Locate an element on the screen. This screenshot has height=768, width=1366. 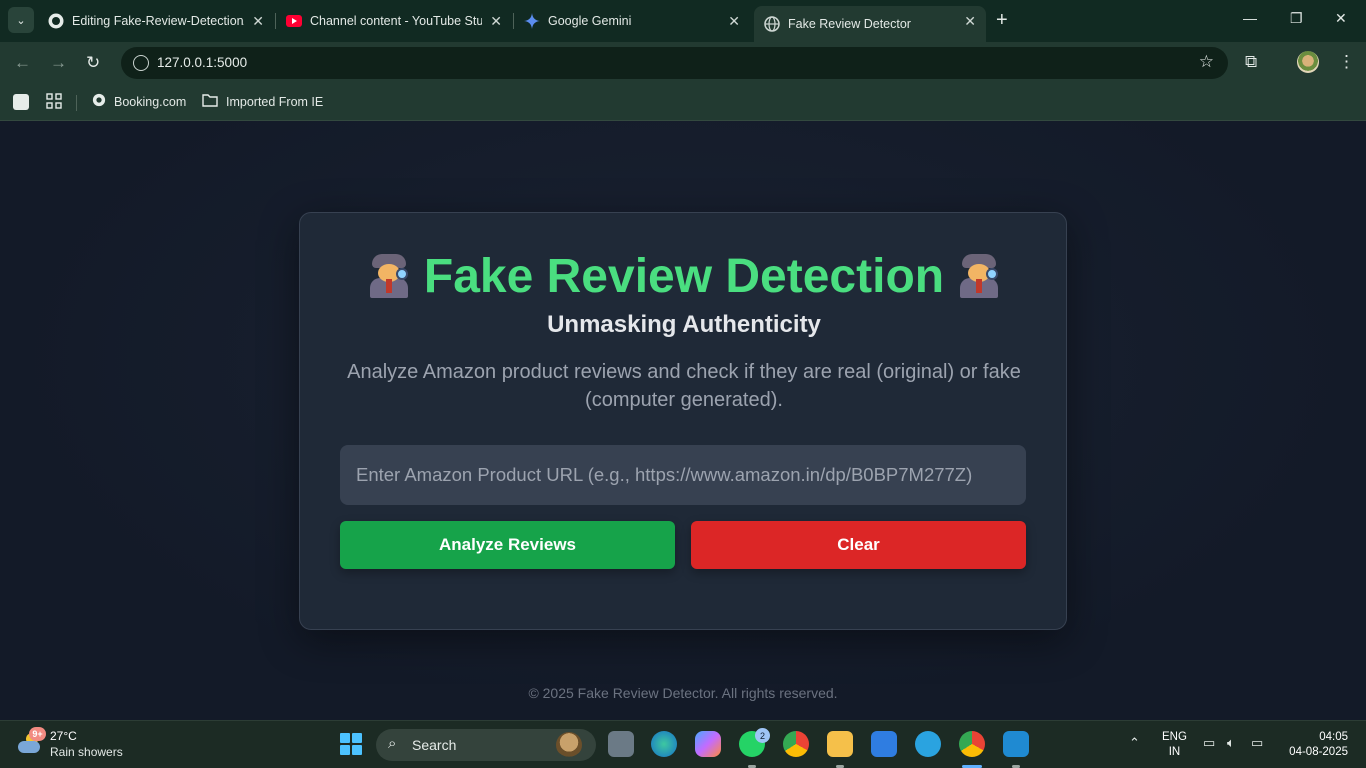
extensions-icon: ⧉ is located at coordinates (1251, 62).